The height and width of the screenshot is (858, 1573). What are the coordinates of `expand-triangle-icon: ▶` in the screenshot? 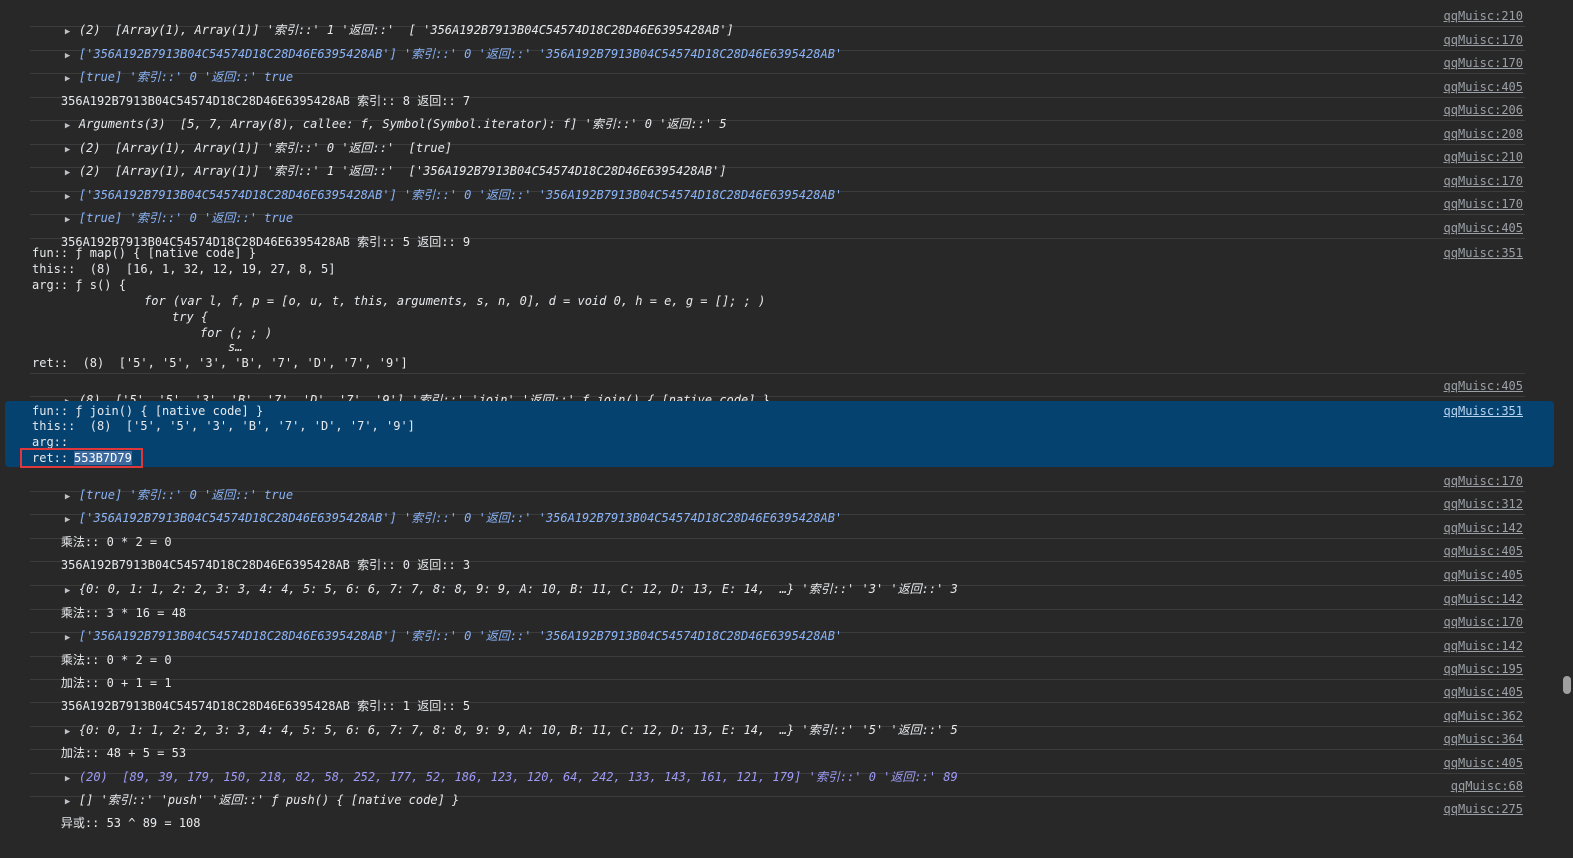 It's located at (72, 497).